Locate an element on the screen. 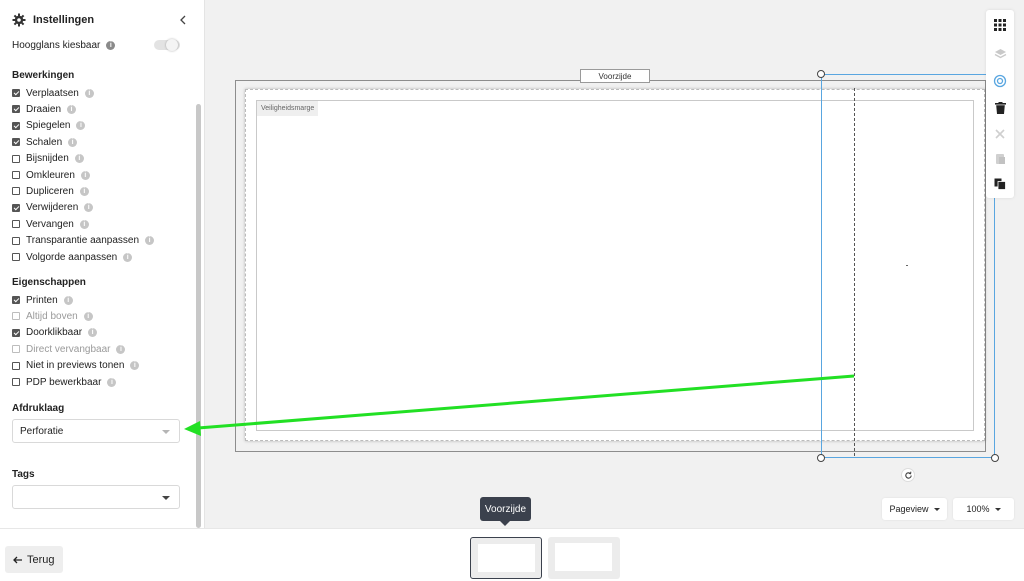  bewerking-row: Volgorde aanpassen i is located at coordinates (72, 257).